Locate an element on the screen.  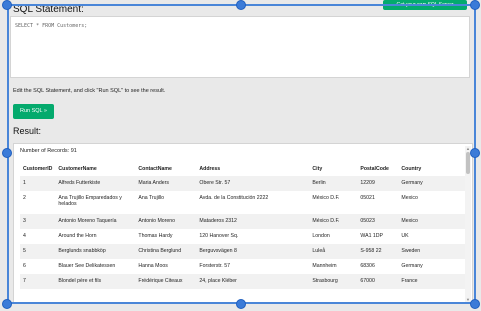
table-cell: Ana Trujillo Emparedados y helados is located at coordinates (90, 201).